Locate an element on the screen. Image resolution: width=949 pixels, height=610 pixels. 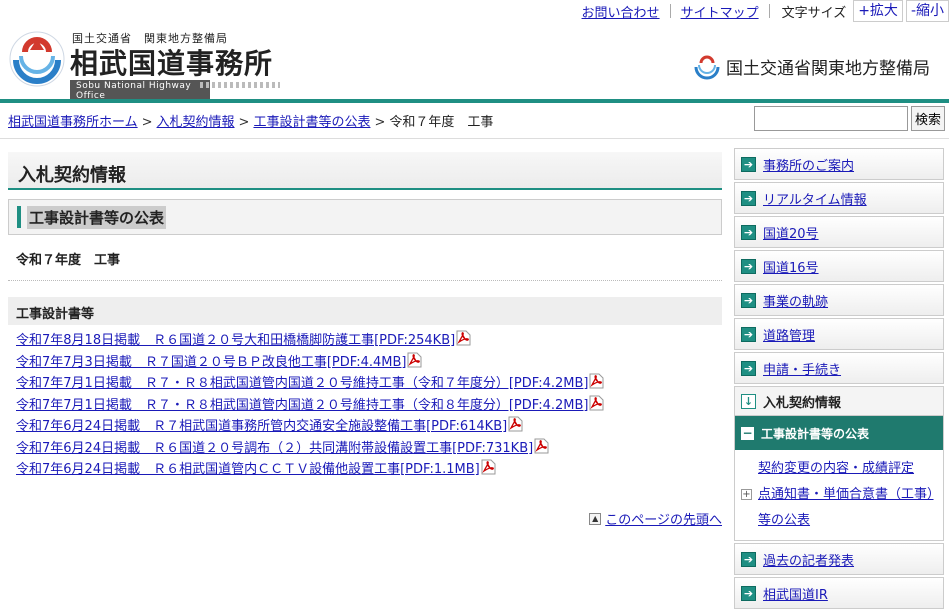
year-heading: 令和７年度 工事 is located at coordinates (365, 265).